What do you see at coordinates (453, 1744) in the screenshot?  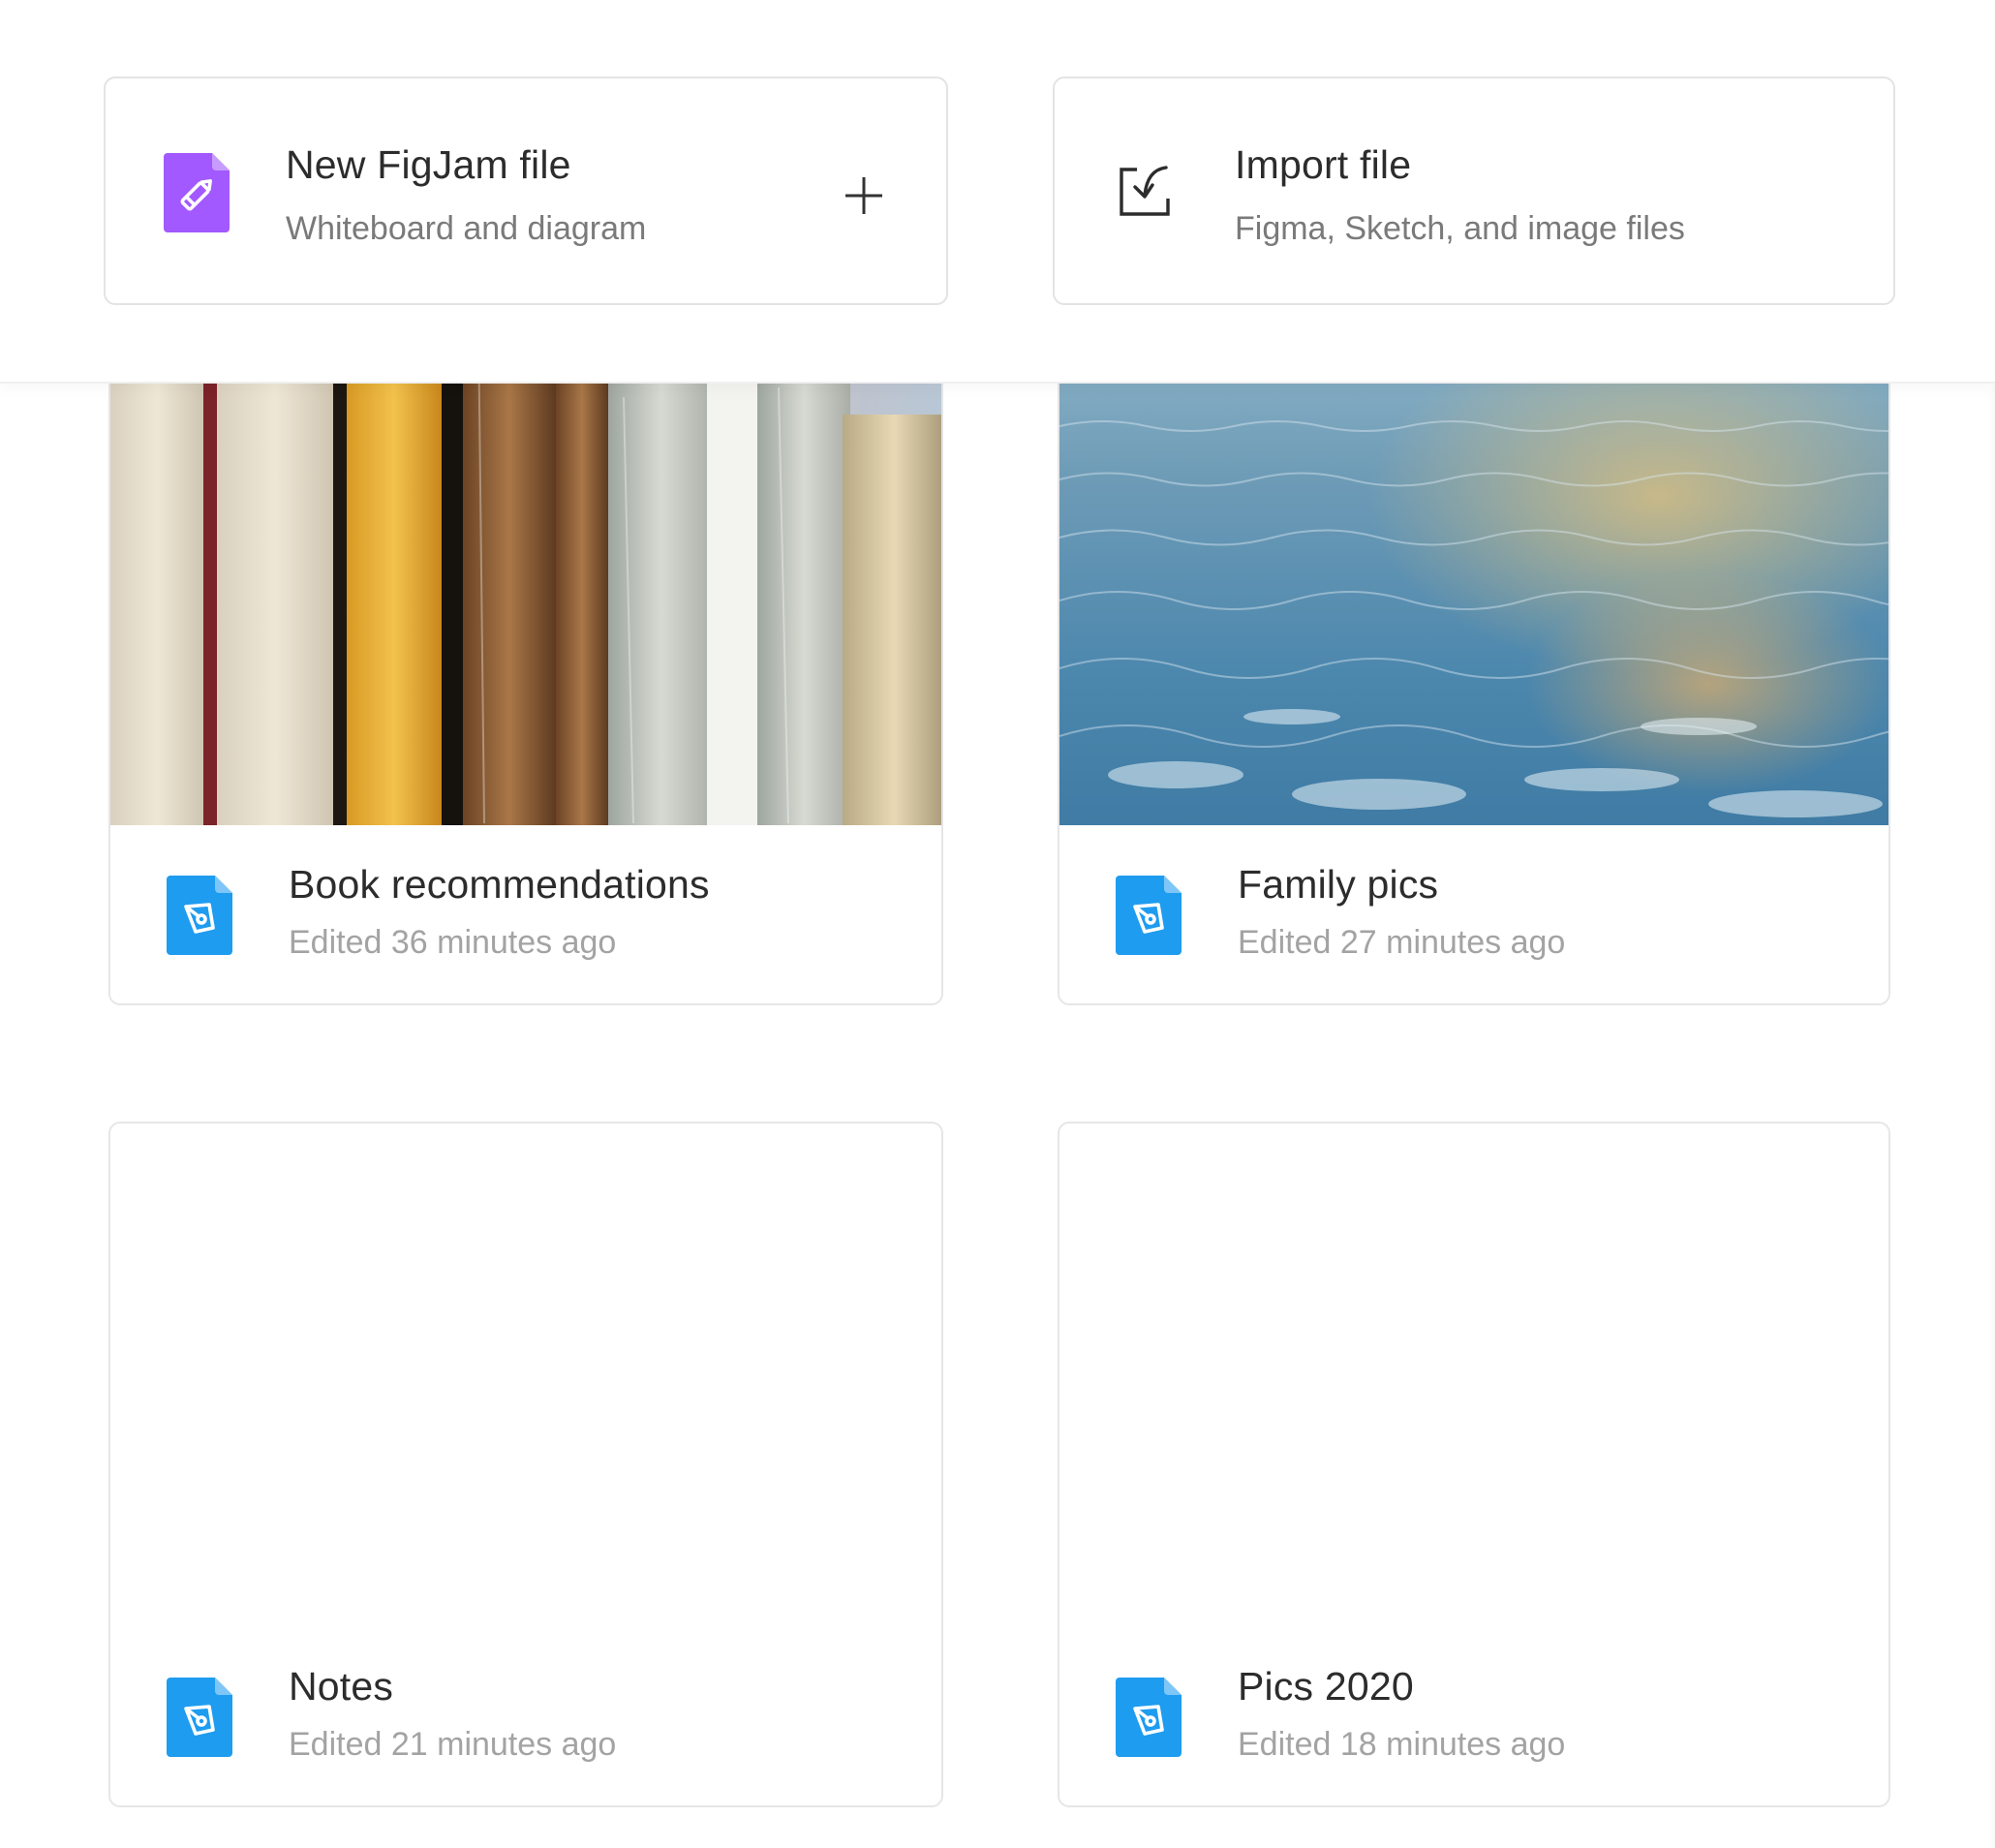 I see `file-edited-time: Edited 21 minutes ago` at bounding box center [453, 1744].